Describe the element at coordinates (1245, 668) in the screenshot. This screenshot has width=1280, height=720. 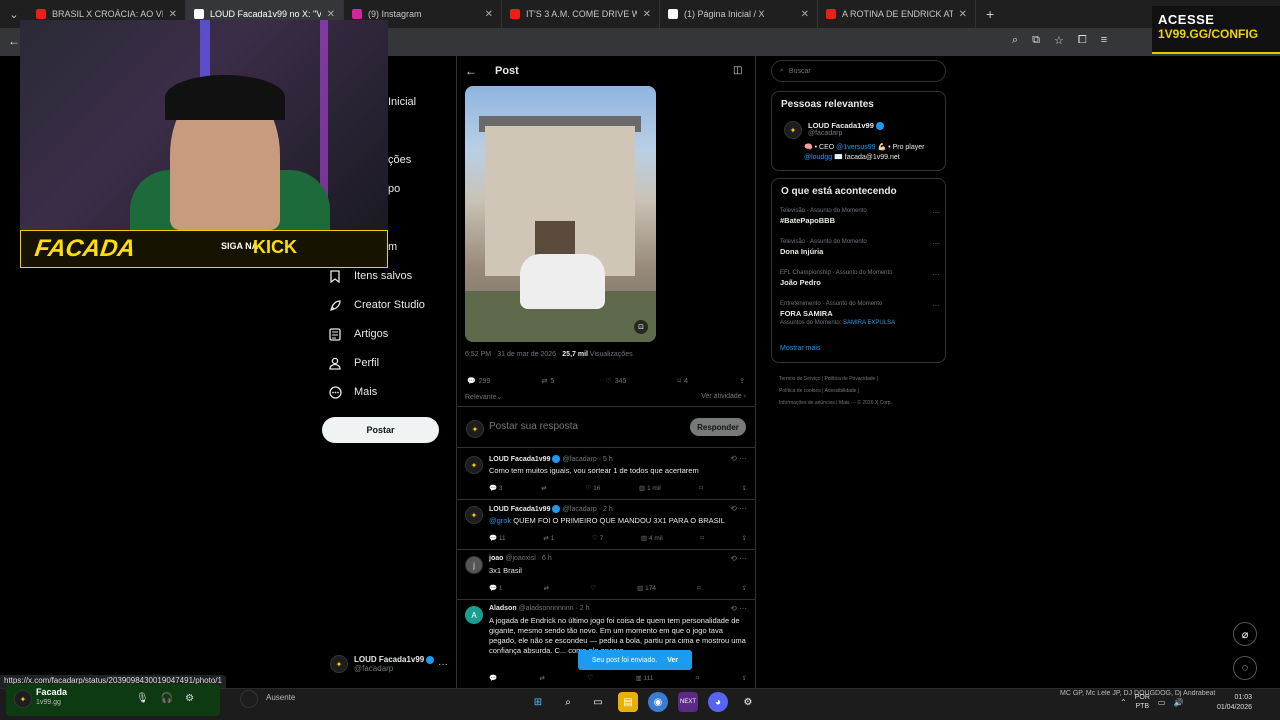
I see `messages-icon: ◌` at that location.